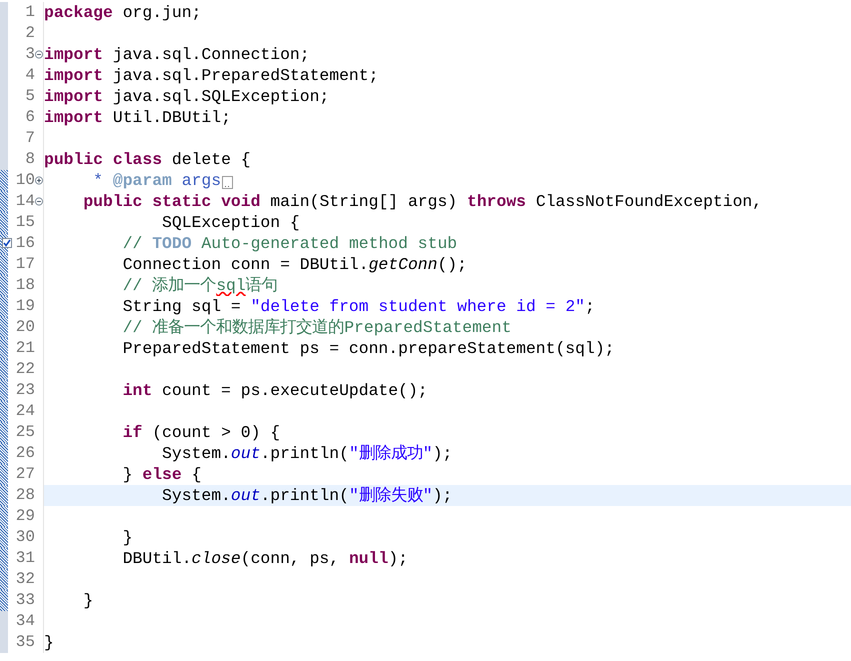 This screenshot has width=851, height=661. I want to click on line-number: 24, so click(24, 411).